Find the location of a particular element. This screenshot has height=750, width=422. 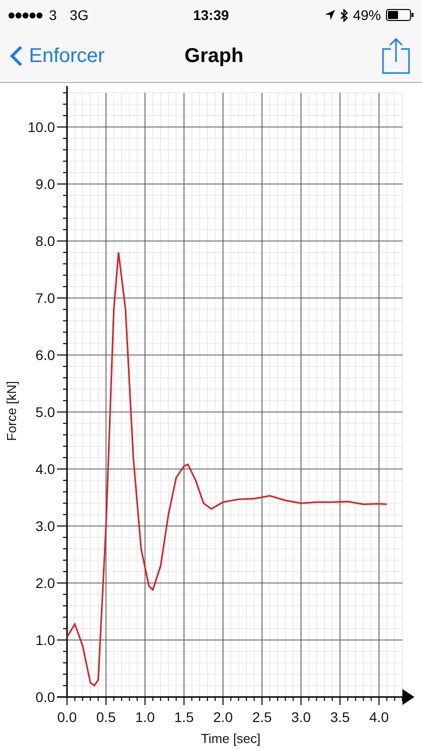

x-tick-label: 2.5 is located at coordinates (262, 717).